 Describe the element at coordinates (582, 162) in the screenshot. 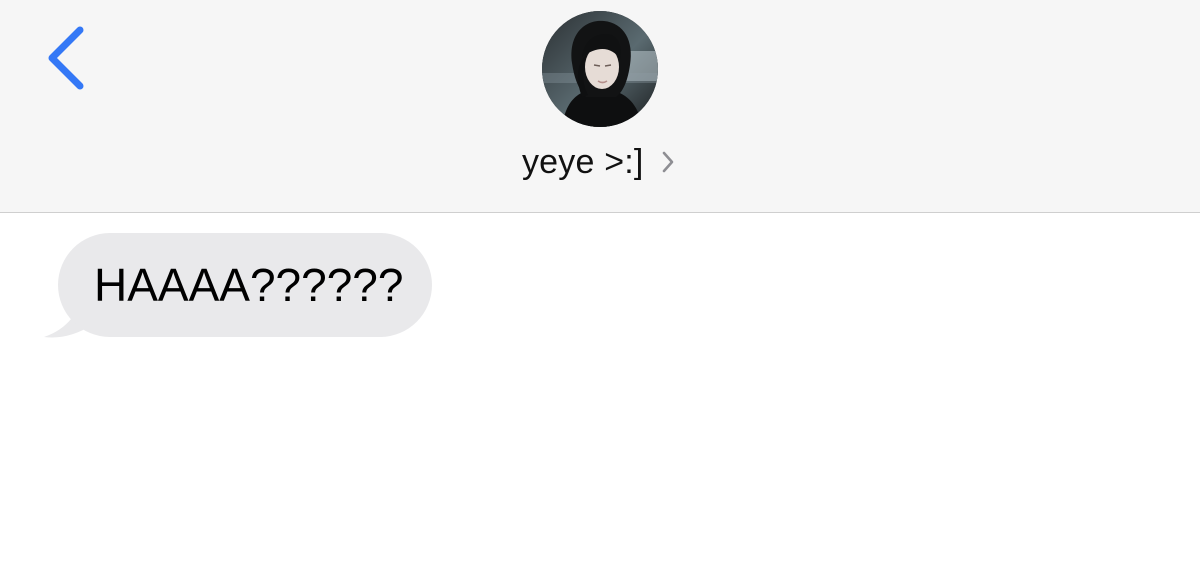

I see `contact-name: yeye >:]` at that location.